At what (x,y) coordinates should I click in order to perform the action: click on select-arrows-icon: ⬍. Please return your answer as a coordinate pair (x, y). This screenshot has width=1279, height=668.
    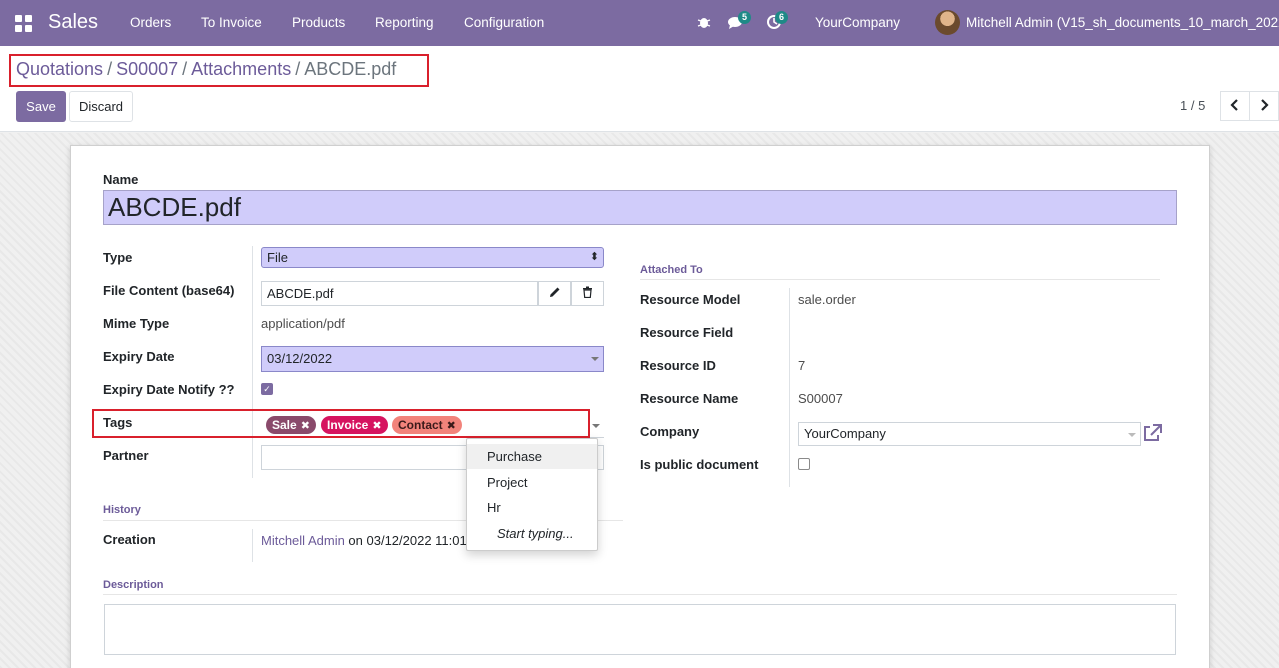
    Looking at the image, I should click on (594, 257).